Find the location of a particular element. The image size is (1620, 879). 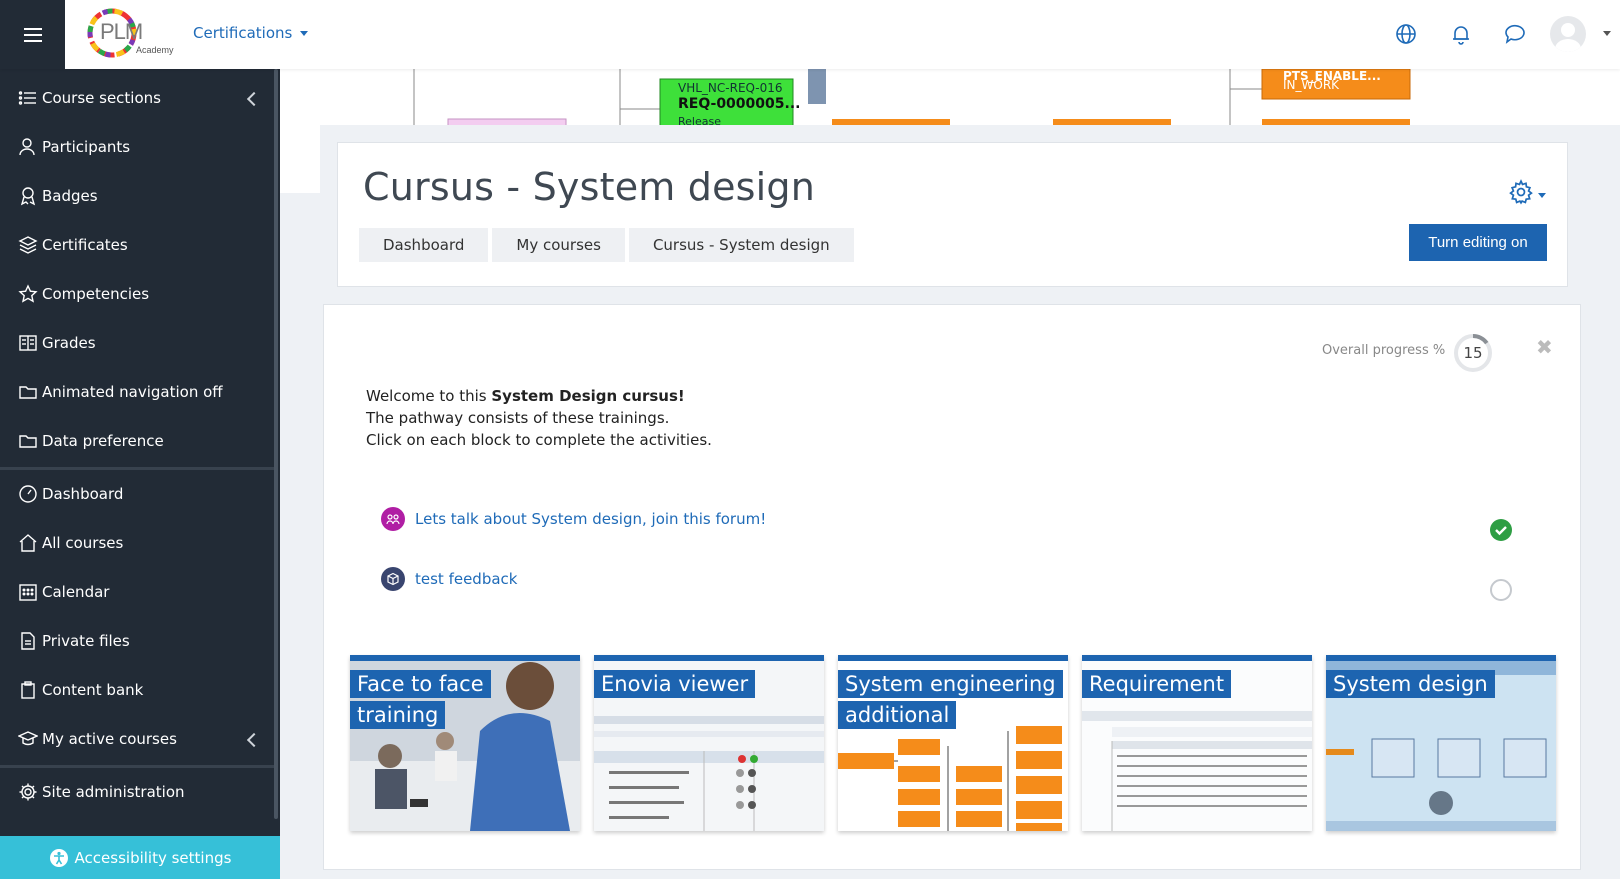

bell-icon is located at coordinates (1461, 34).